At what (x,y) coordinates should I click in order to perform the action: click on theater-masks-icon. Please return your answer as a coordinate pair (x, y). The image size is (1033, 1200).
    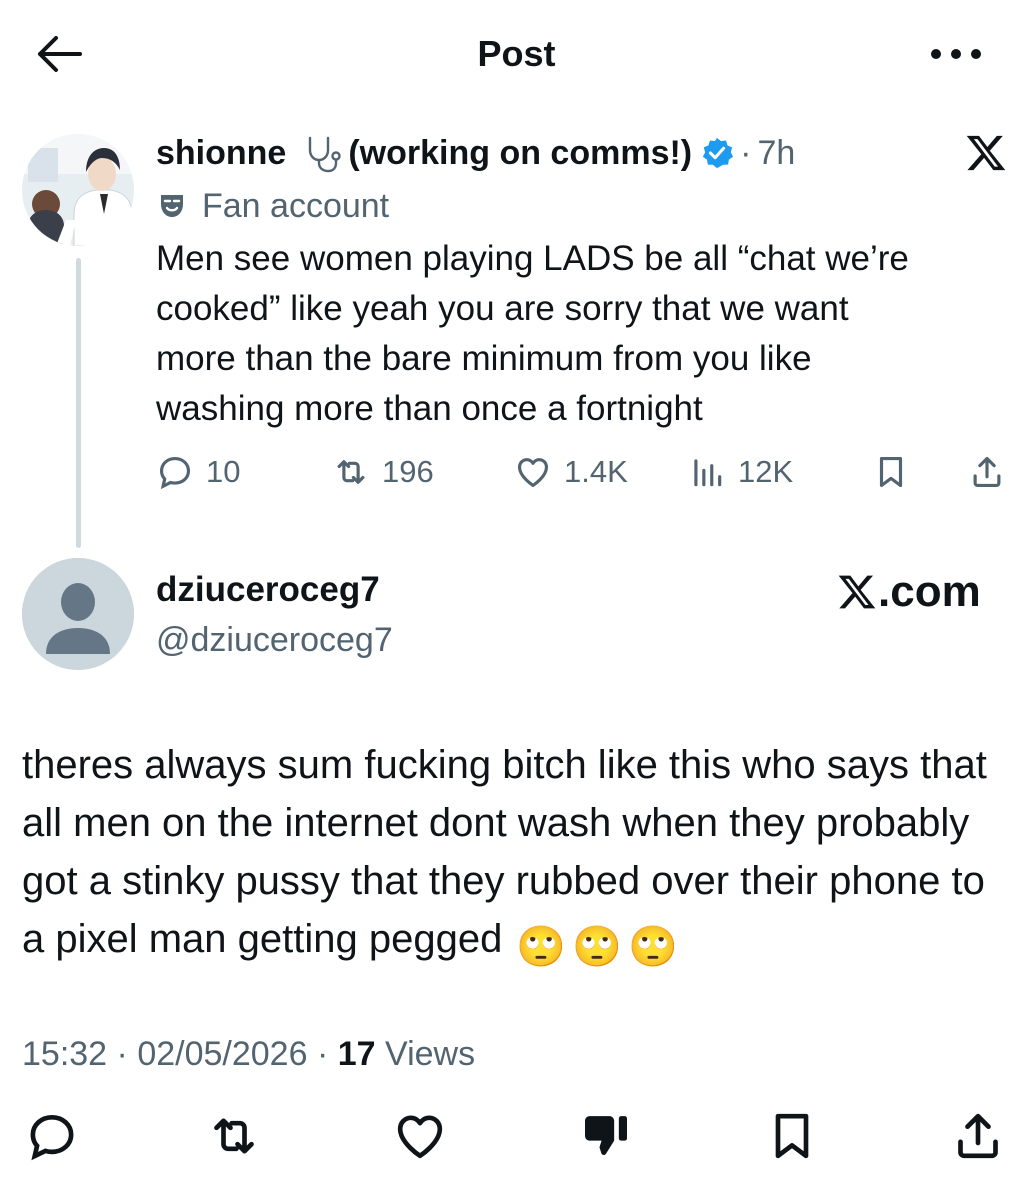
    Looking at the image, I should click on (172, 206).